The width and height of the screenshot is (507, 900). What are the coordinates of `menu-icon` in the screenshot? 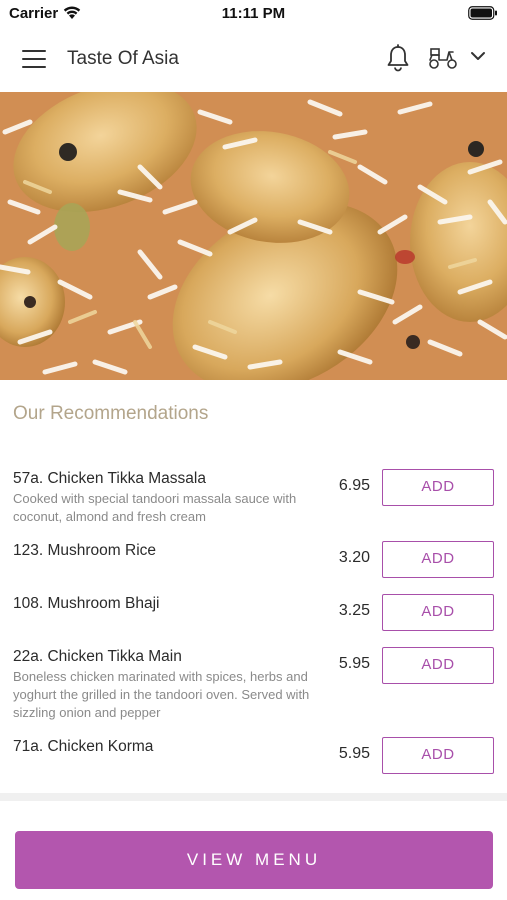 It's located at (34, 60).